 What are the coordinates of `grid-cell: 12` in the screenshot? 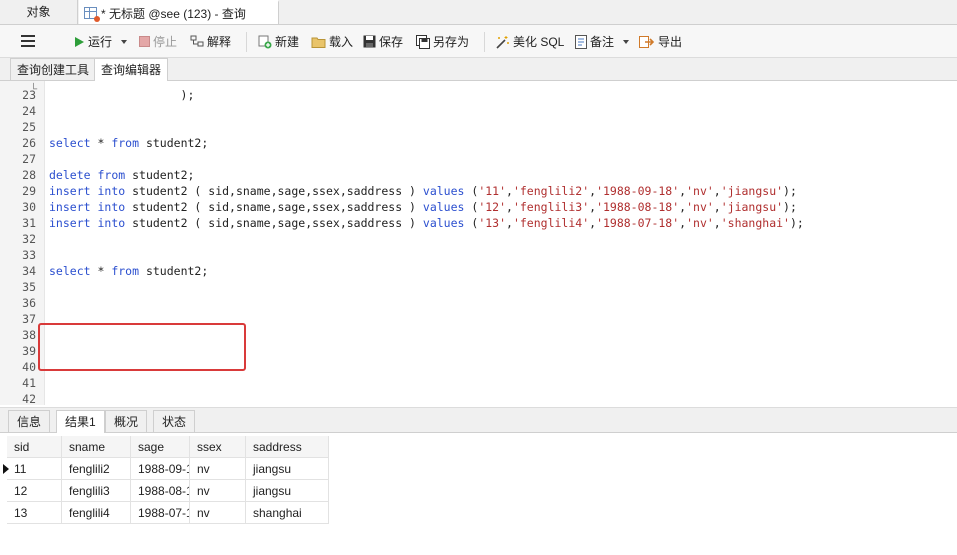 It's located at (34, 491).